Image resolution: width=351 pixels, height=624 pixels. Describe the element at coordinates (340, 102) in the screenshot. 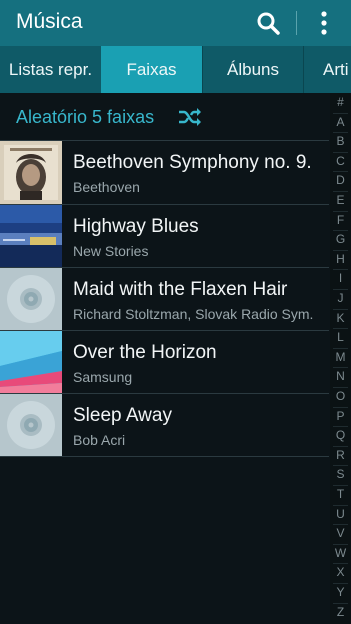

I see `index-letter: #` at that location.